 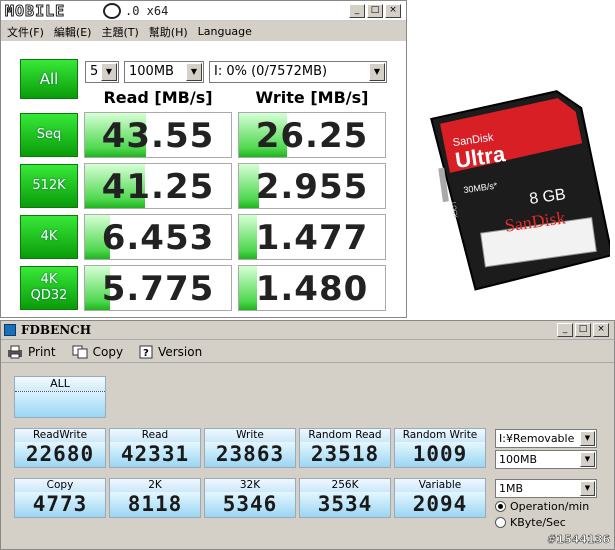 What do you see at coordinates (49, 186) in the screenshot?
I see `512k-button: 512K` at bounding box center [49, 186].